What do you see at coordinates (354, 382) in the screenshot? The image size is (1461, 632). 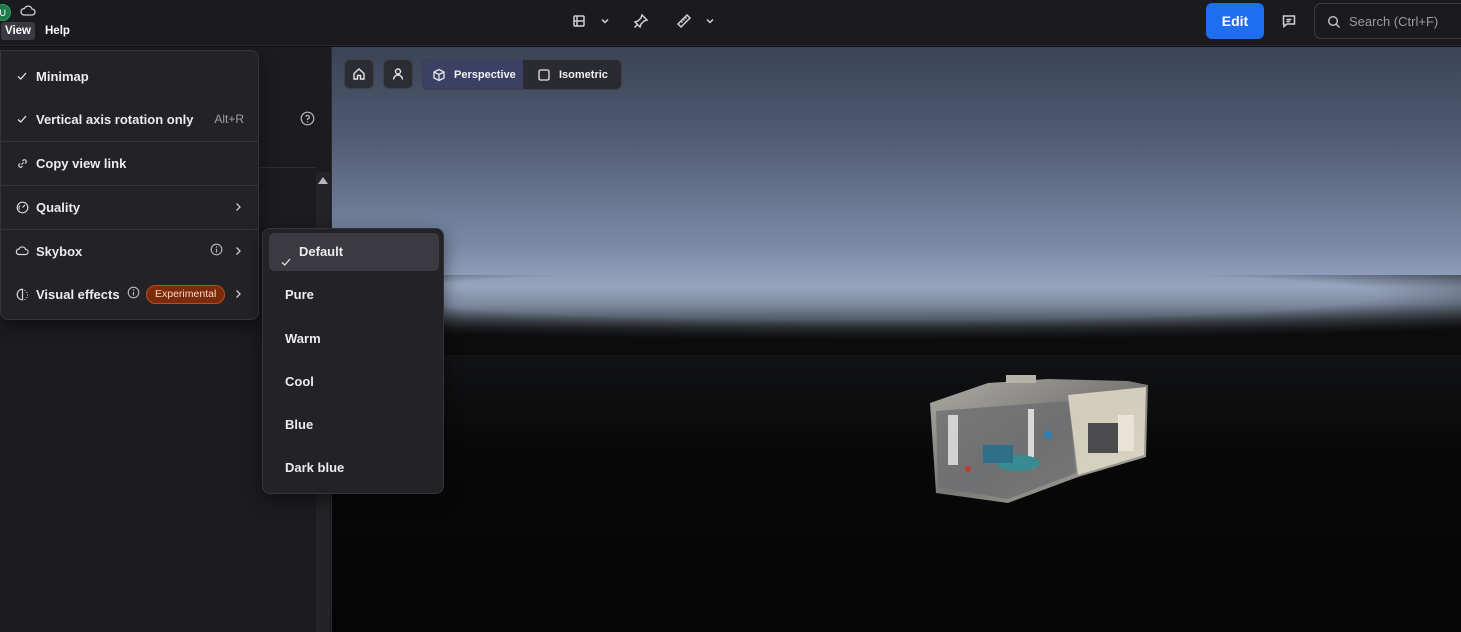 I see `skybox-option-cool: Cool` at bounding box center [354, 382].